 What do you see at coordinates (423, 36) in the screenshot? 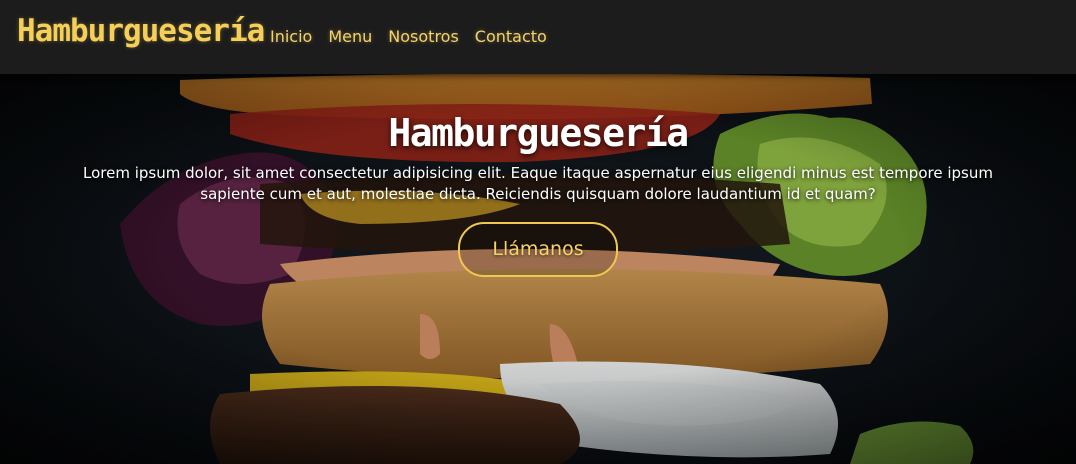
I see `nav-link-nosotros: Nosotros` at bounding box center [423, 36].